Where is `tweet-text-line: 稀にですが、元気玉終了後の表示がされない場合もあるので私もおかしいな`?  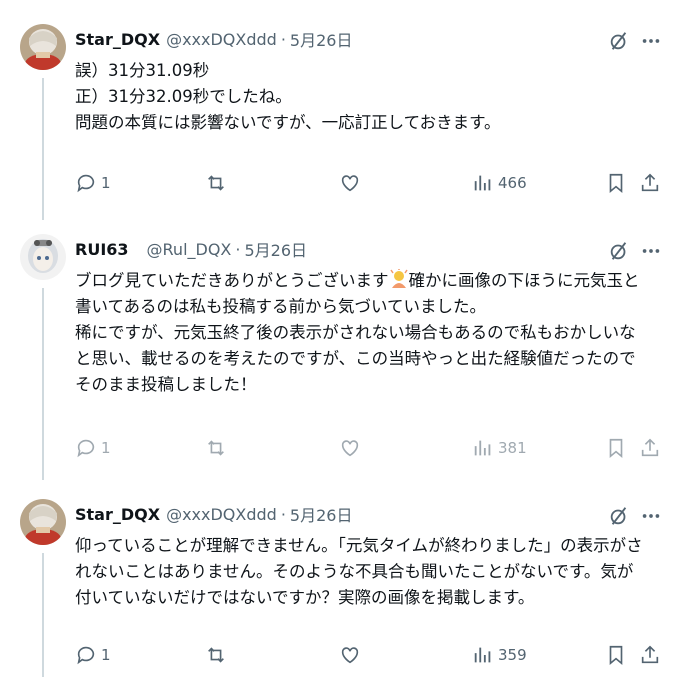
tweet-text-line: 稀にですが、元気玉終了後の表示がされない場合もあるので私もおかしいな is located at coordinates (355, 332).